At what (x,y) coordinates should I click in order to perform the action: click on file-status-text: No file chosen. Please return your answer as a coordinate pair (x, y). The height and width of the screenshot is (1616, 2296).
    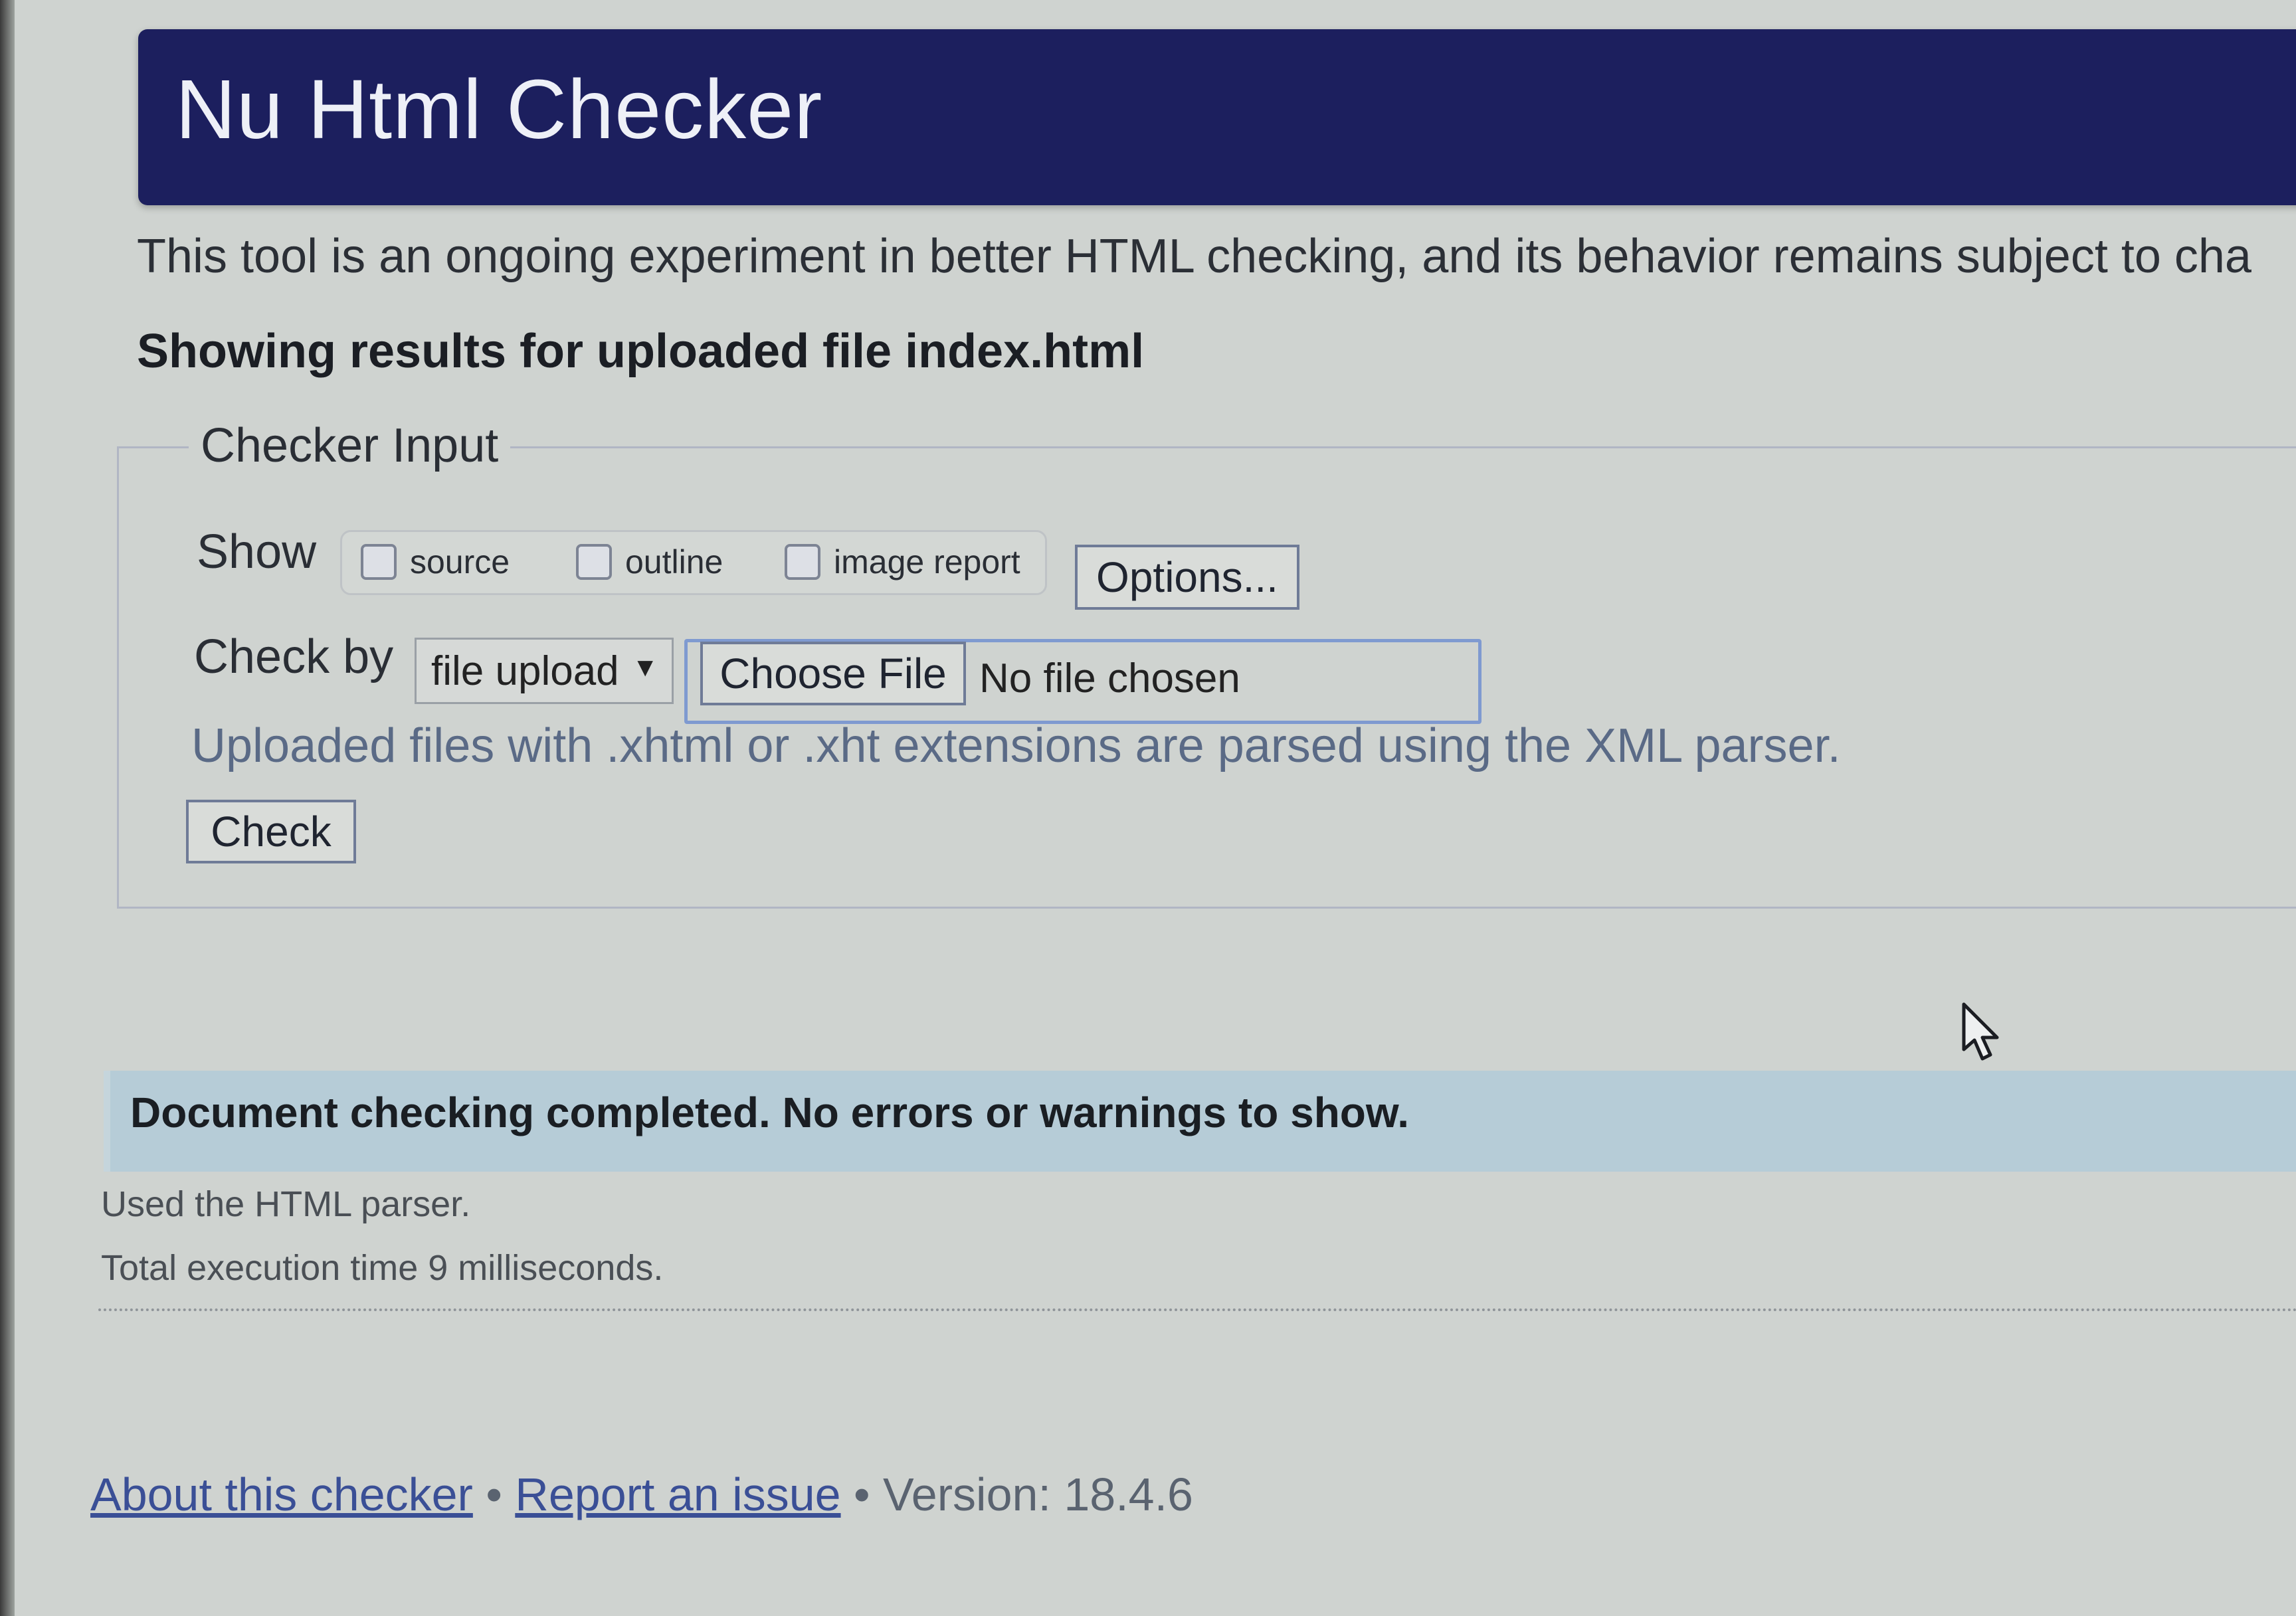
    Looking at the image, I should click on (1110, 678).